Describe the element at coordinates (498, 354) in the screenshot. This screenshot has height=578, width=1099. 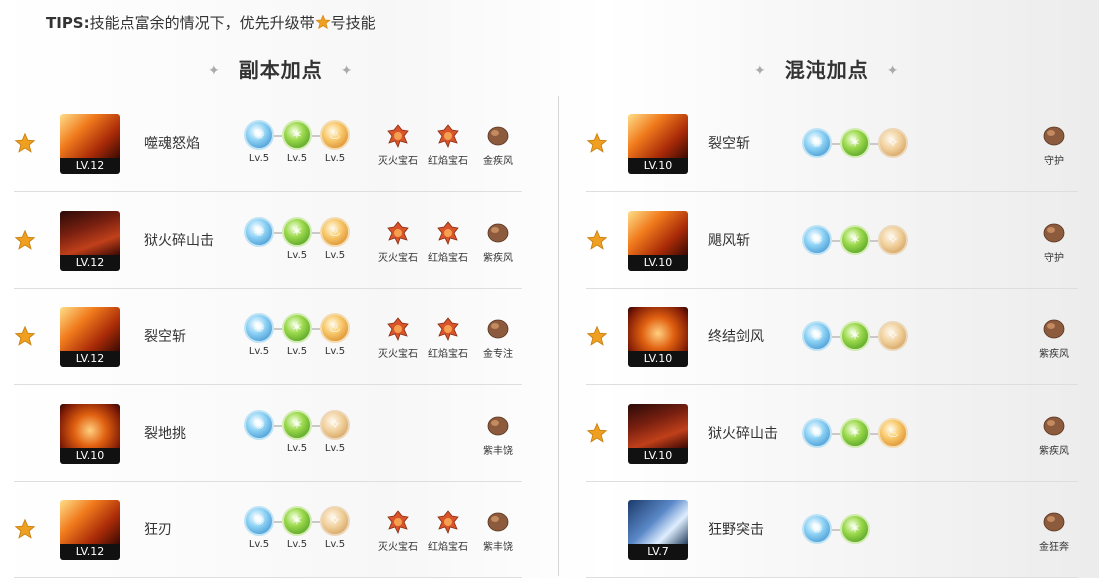
I see `gem-label: 金专注` at that location.